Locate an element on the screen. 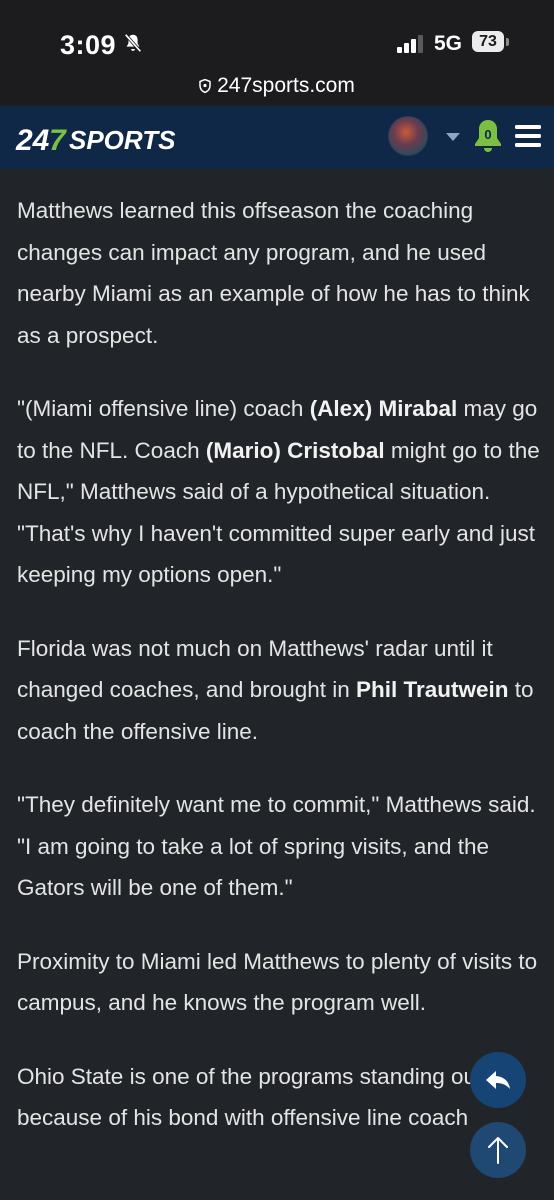  svg-text: 24 is located at coordinates (32, 140).